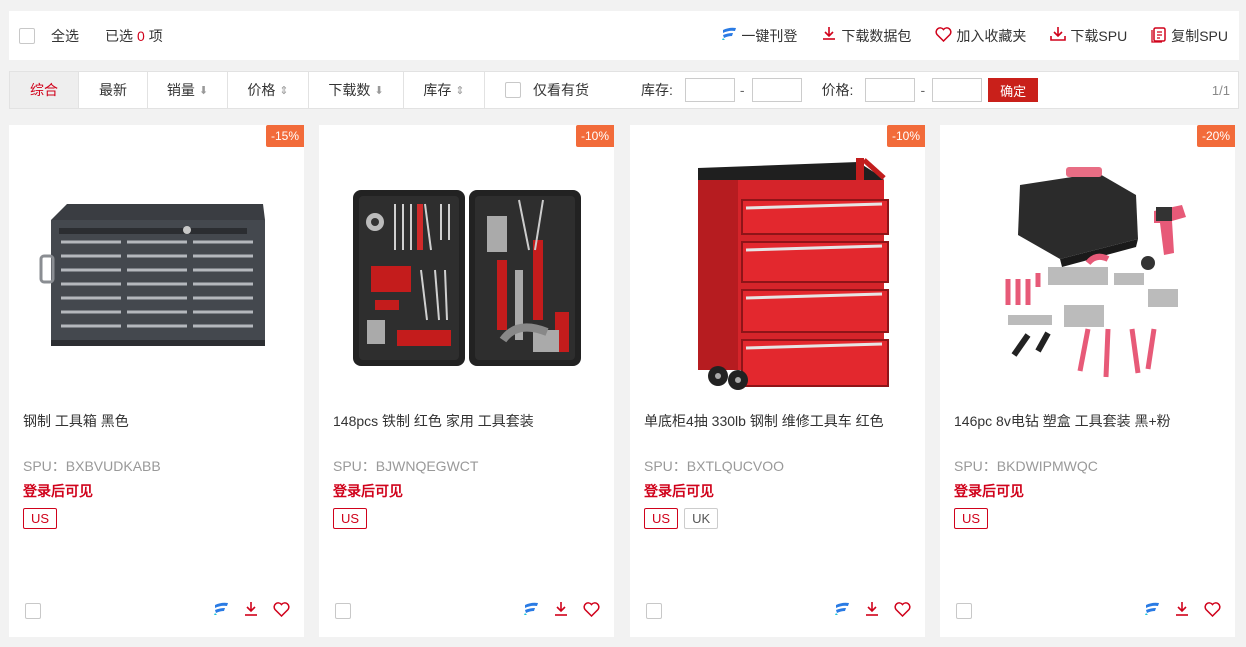 The height and width of the screenshot is (647, 1246). What do you see at coordinates (113, 90) in the screenshot?
I see `sort-newest: 最新` at bounding box center [113, 90].